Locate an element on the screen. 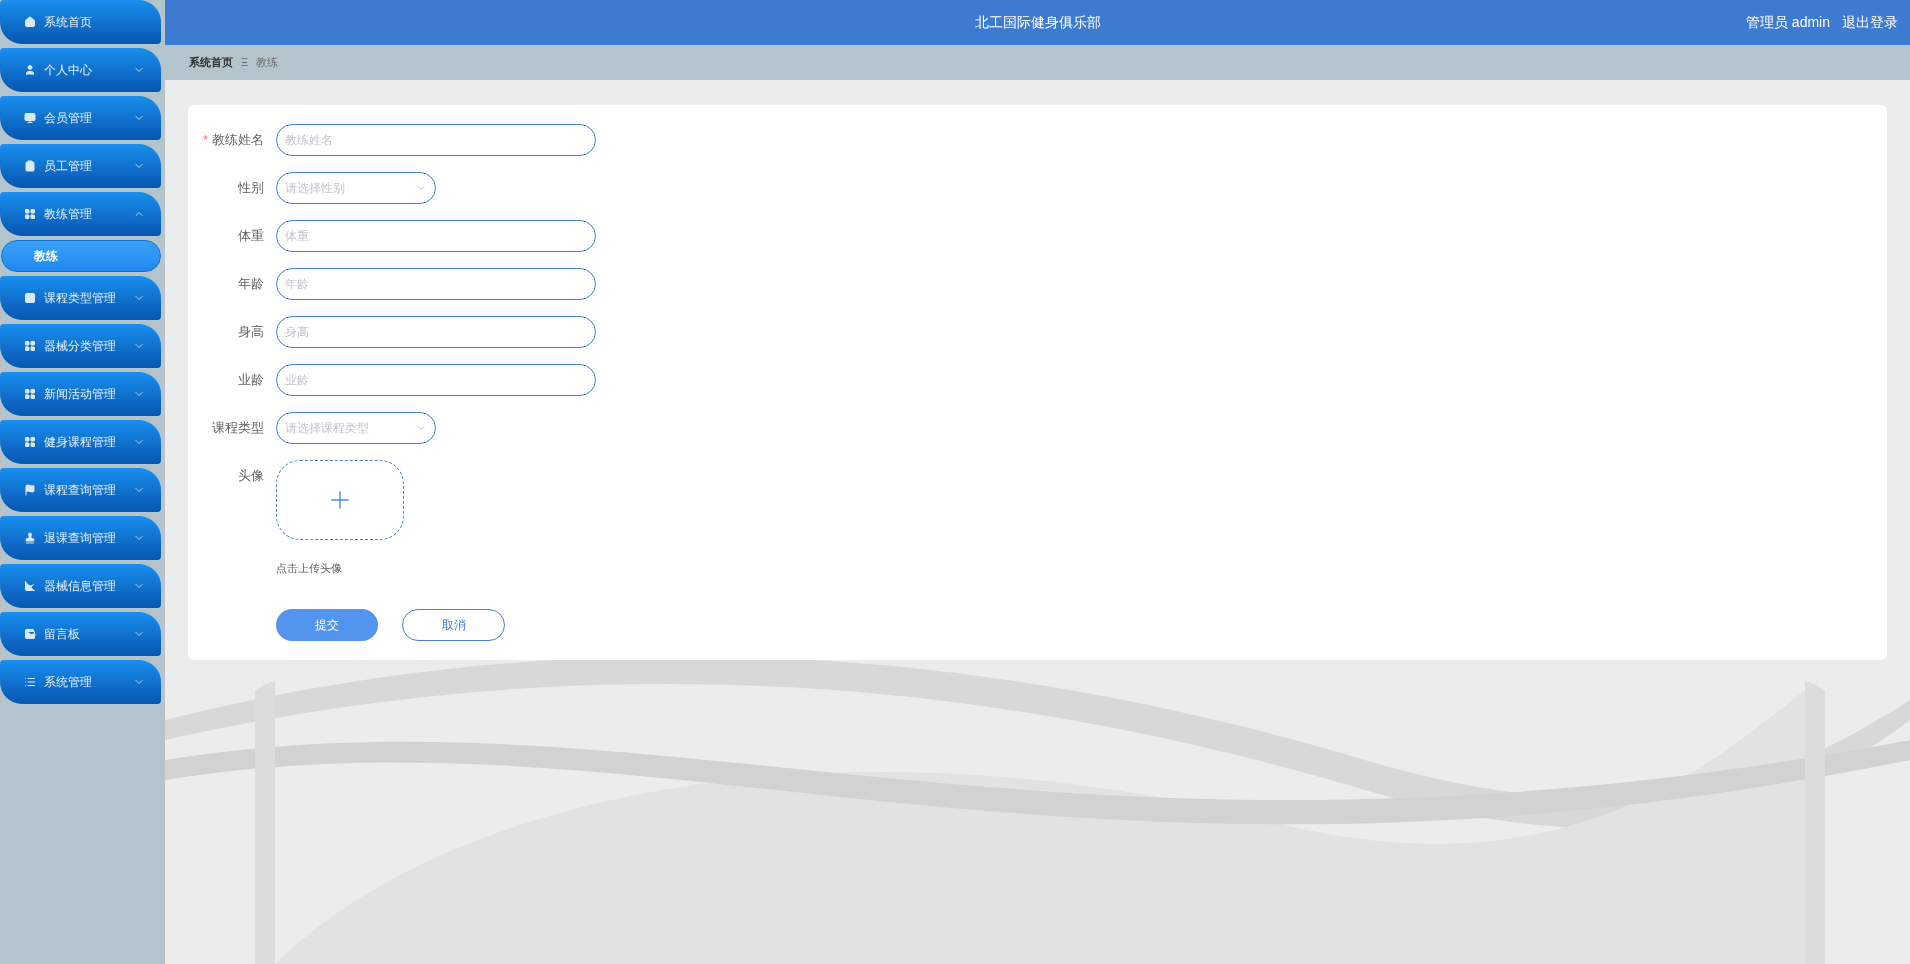 The width and height of the screenshot is (1910, 964). breadcrumb-current: 教练 is located at coordinates (267, 63).